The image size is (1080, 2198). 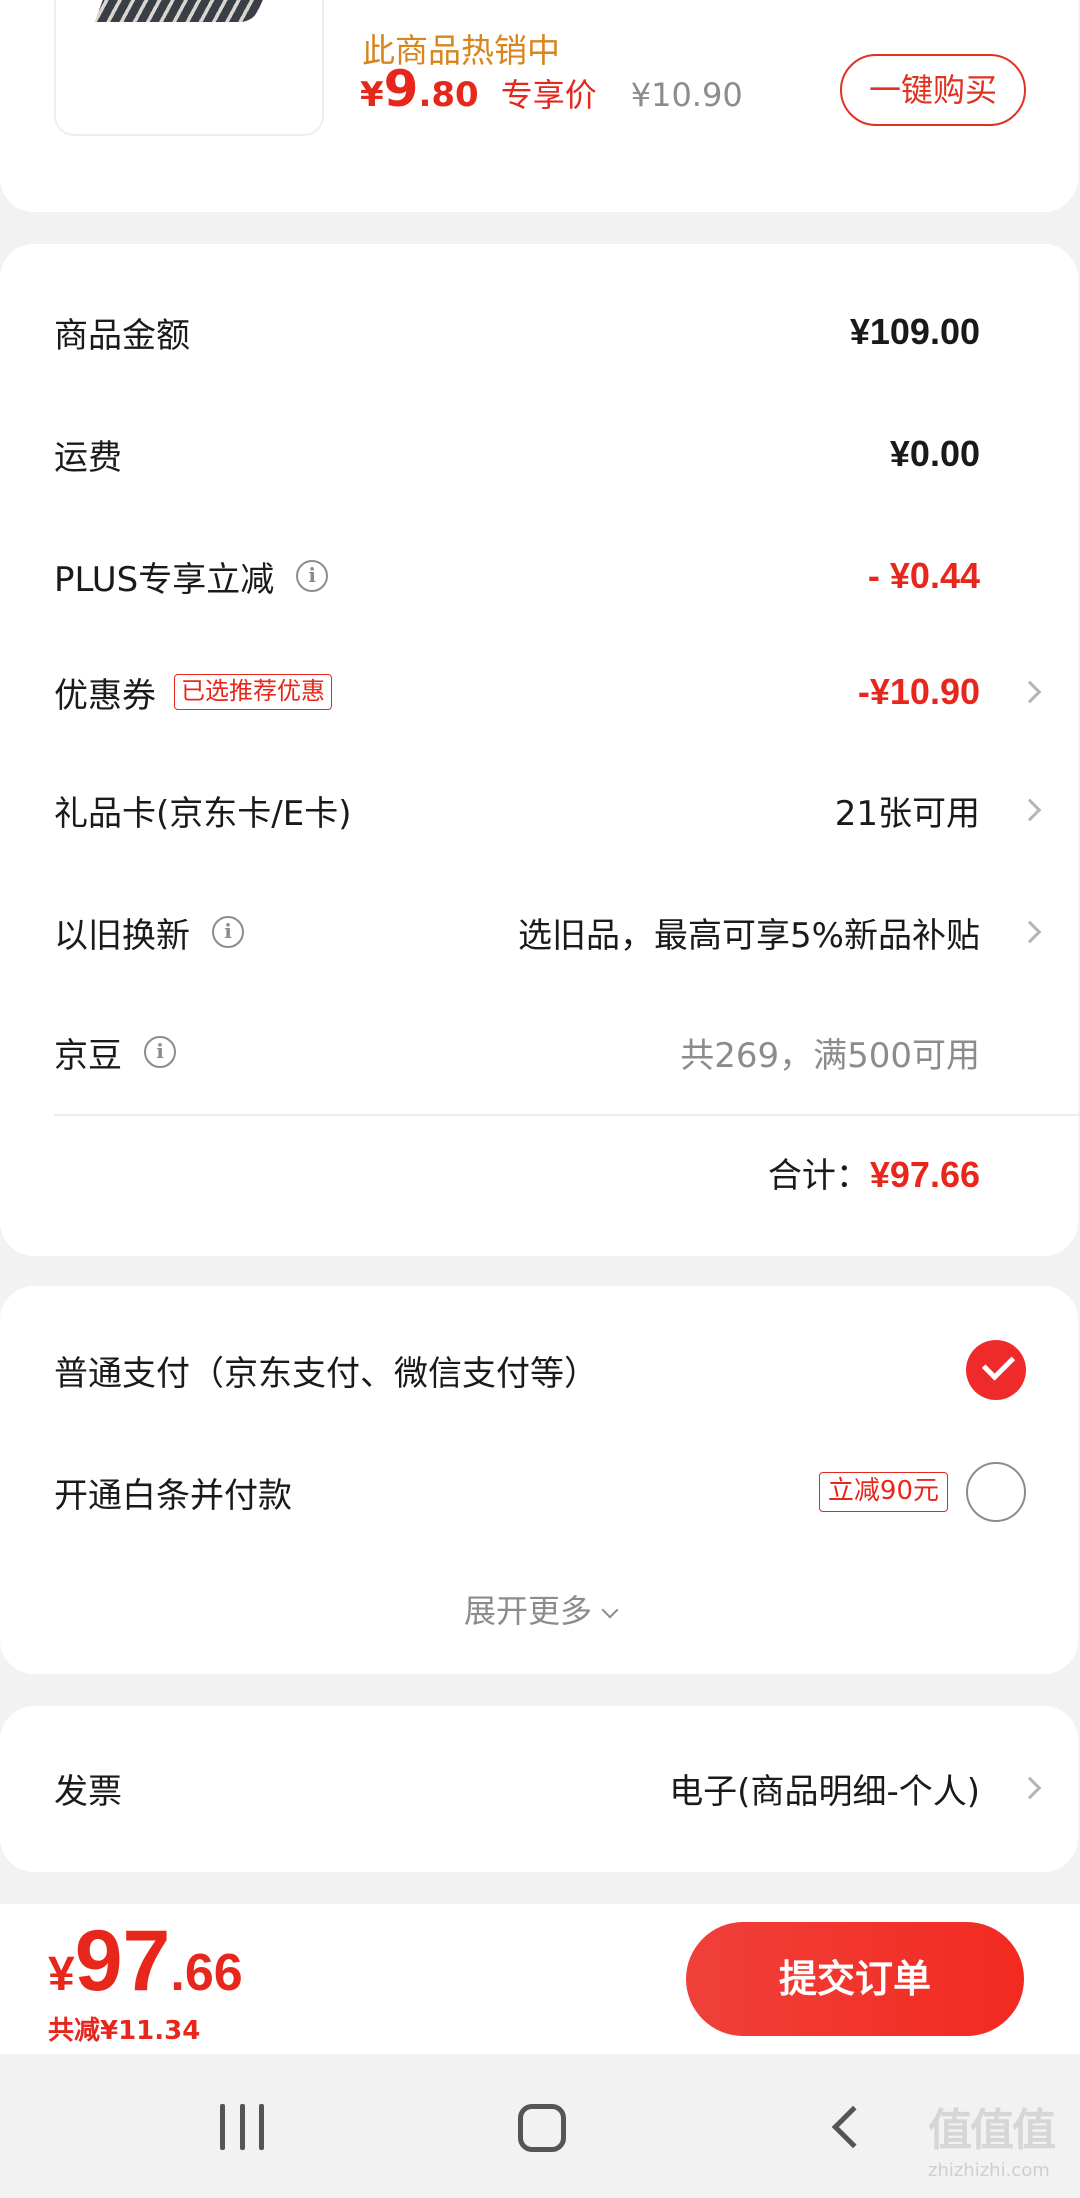 I want to click on coupon-value: -¥10.90, so click(x=918, y=691).